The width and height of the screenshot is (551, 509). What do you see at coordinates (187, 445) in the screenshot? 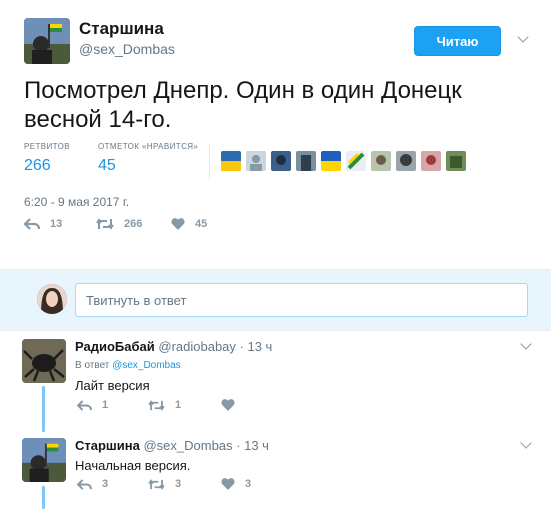
I see `reply-author-handle: @sex_Dombas` at bounding box center [187, 445].